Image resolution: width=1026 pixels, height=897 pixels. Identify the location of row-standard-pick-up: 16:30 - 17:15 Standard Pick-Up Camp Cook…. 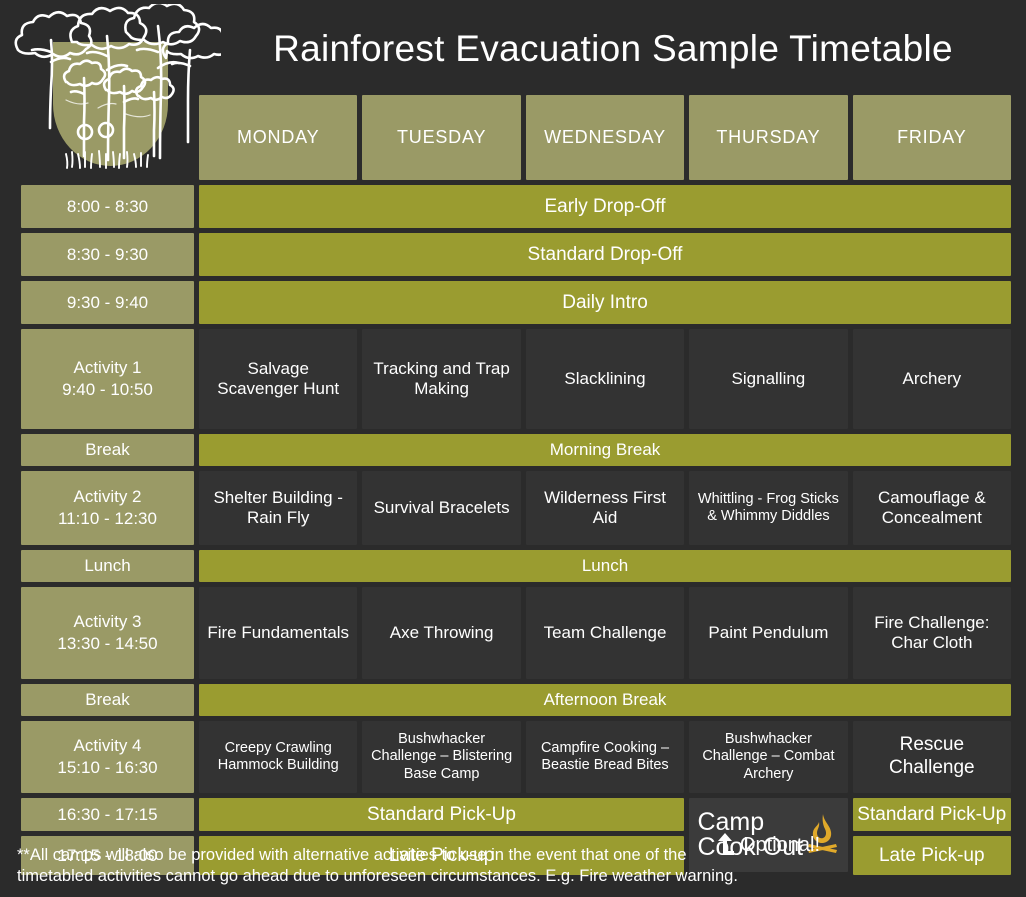
(513, 835).